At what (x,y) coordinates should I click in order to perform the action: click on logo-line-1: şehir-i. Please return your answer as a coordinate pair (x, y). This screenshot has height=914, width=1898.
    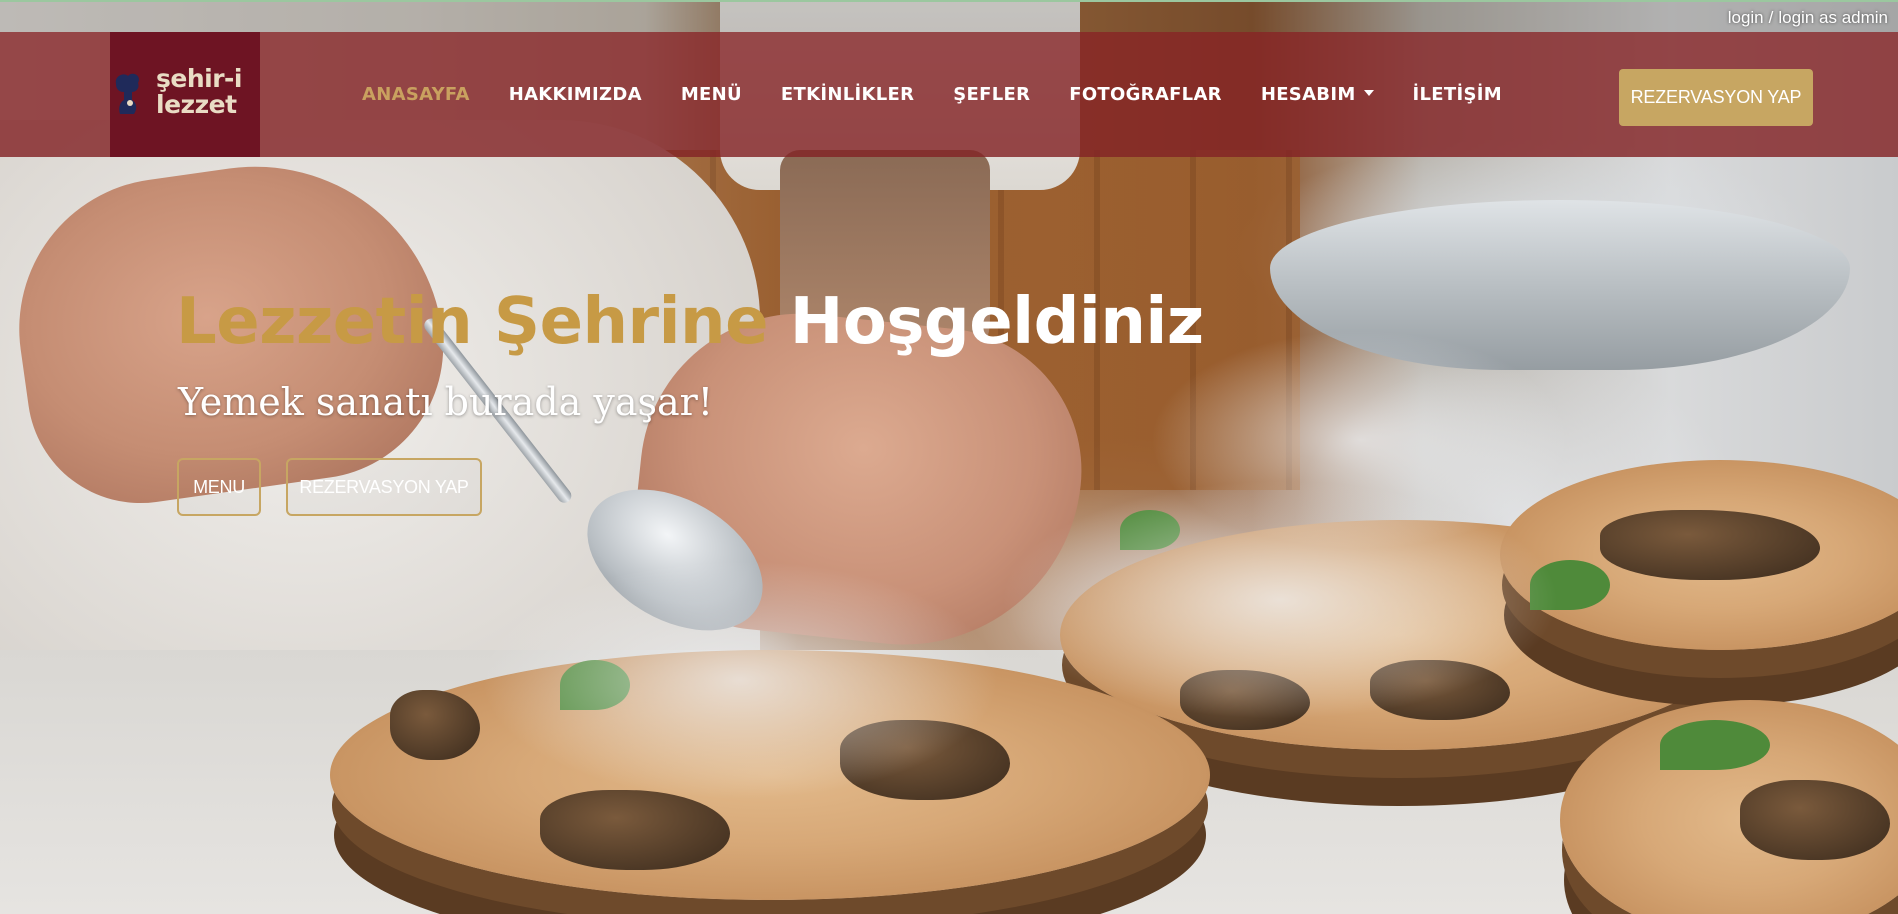
    Looking at the image, I should click on (199, 78).